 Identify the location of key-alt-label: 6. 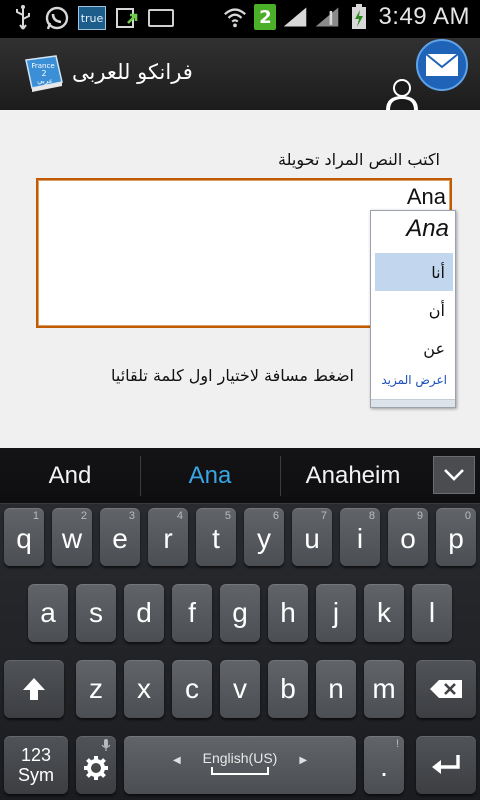
(275, 516).